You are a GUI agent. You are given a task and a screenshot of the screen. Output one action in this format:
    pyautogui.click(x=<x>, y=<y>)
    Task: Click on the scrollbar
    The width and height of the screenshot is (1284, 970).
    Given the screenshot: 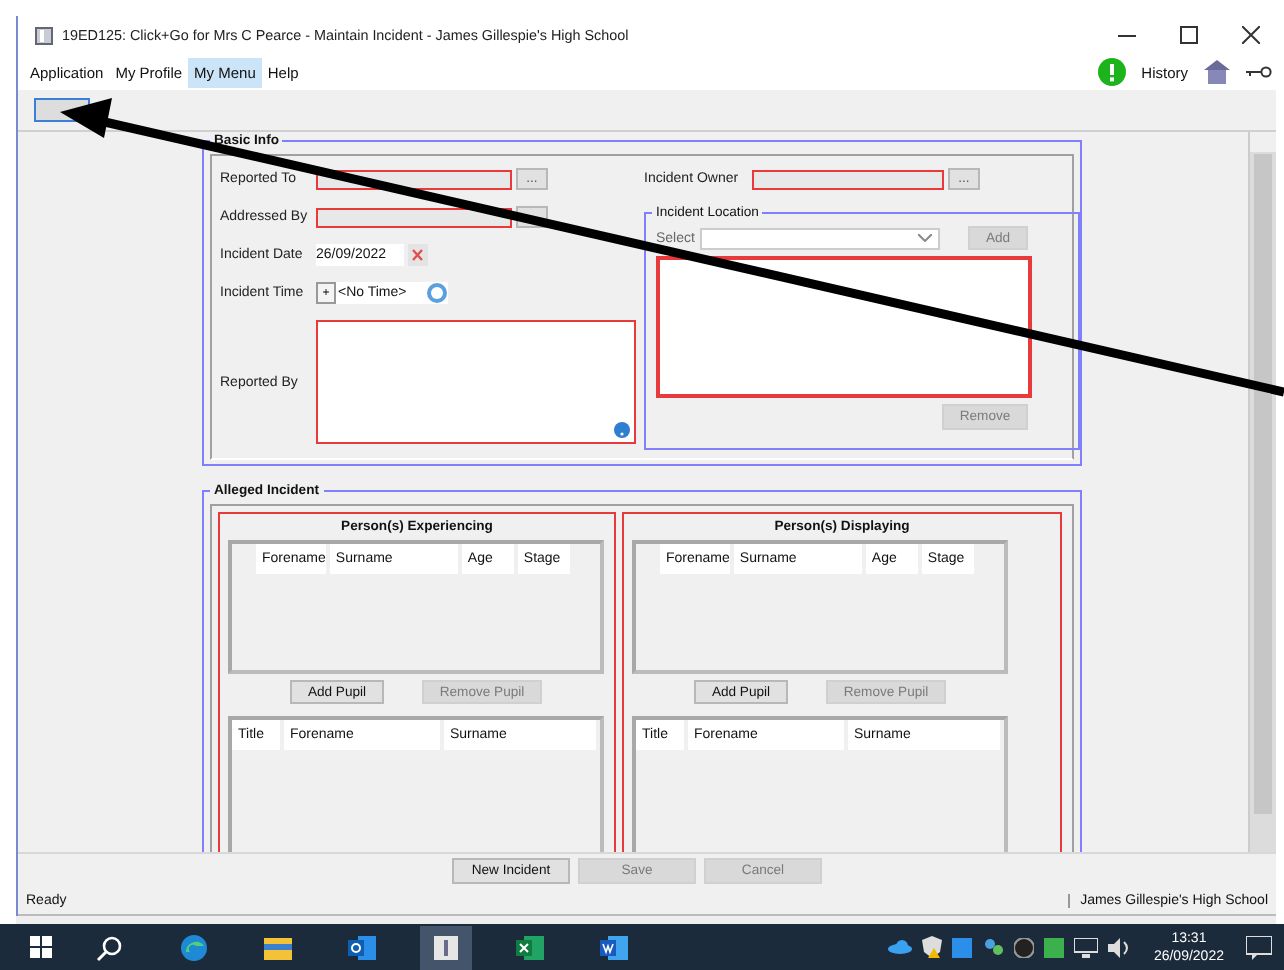 What is the action you would take?
    pyautogui.click(x=1262, y=492)
    